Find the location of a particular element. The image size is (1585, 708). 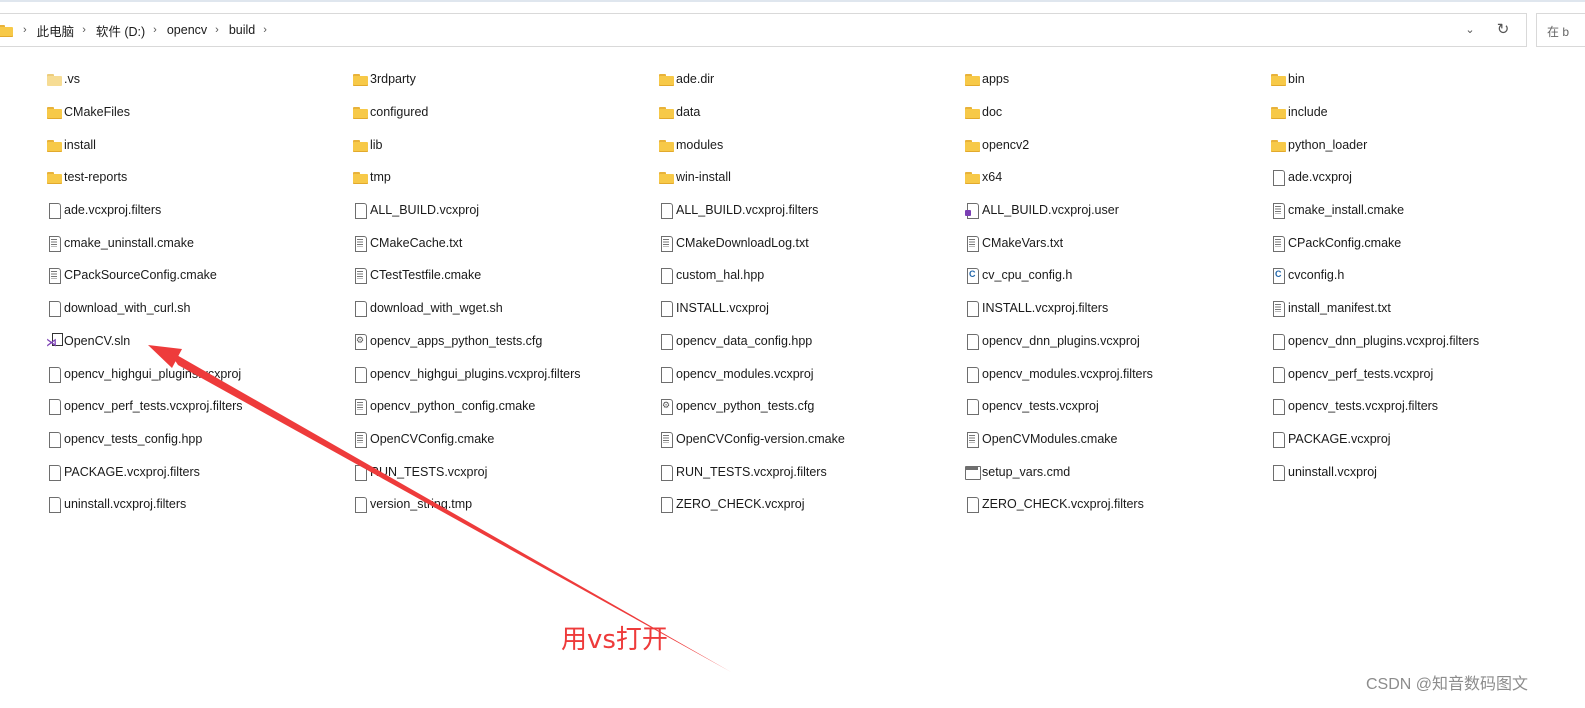

file-item: download_with_wget.sh is located at coordinates (505, 308).